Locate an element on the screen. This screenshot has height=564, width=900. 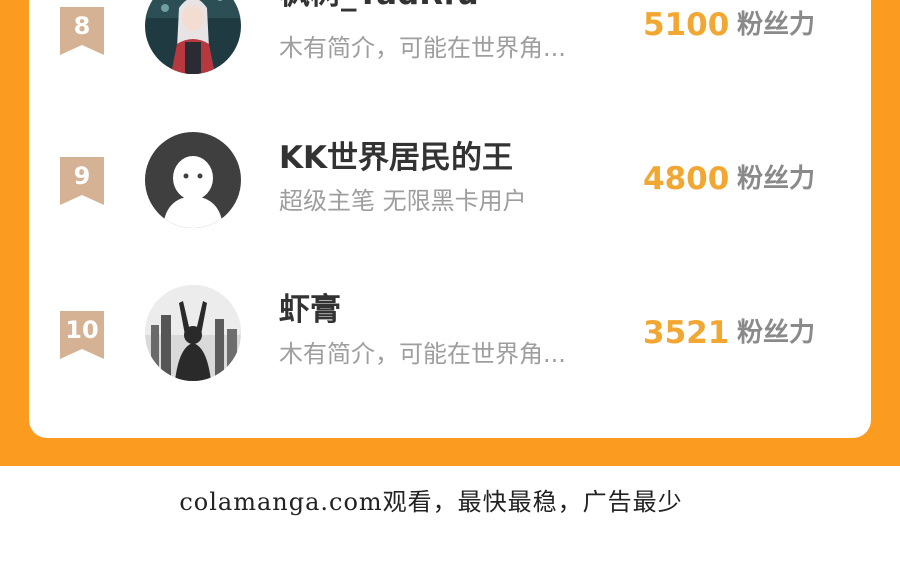
rank-badge: 8 is located at coordinates (82, 31).